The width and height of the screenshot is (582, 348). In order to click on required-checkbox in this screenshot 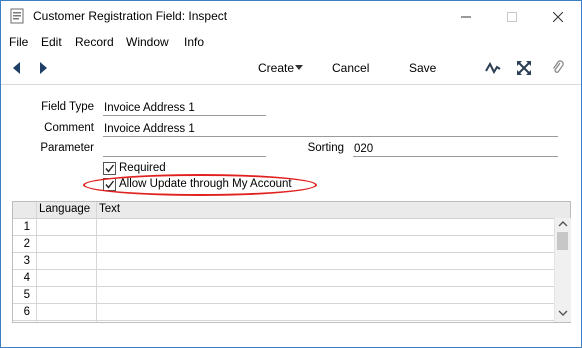, I will do `click(109, 168)`.